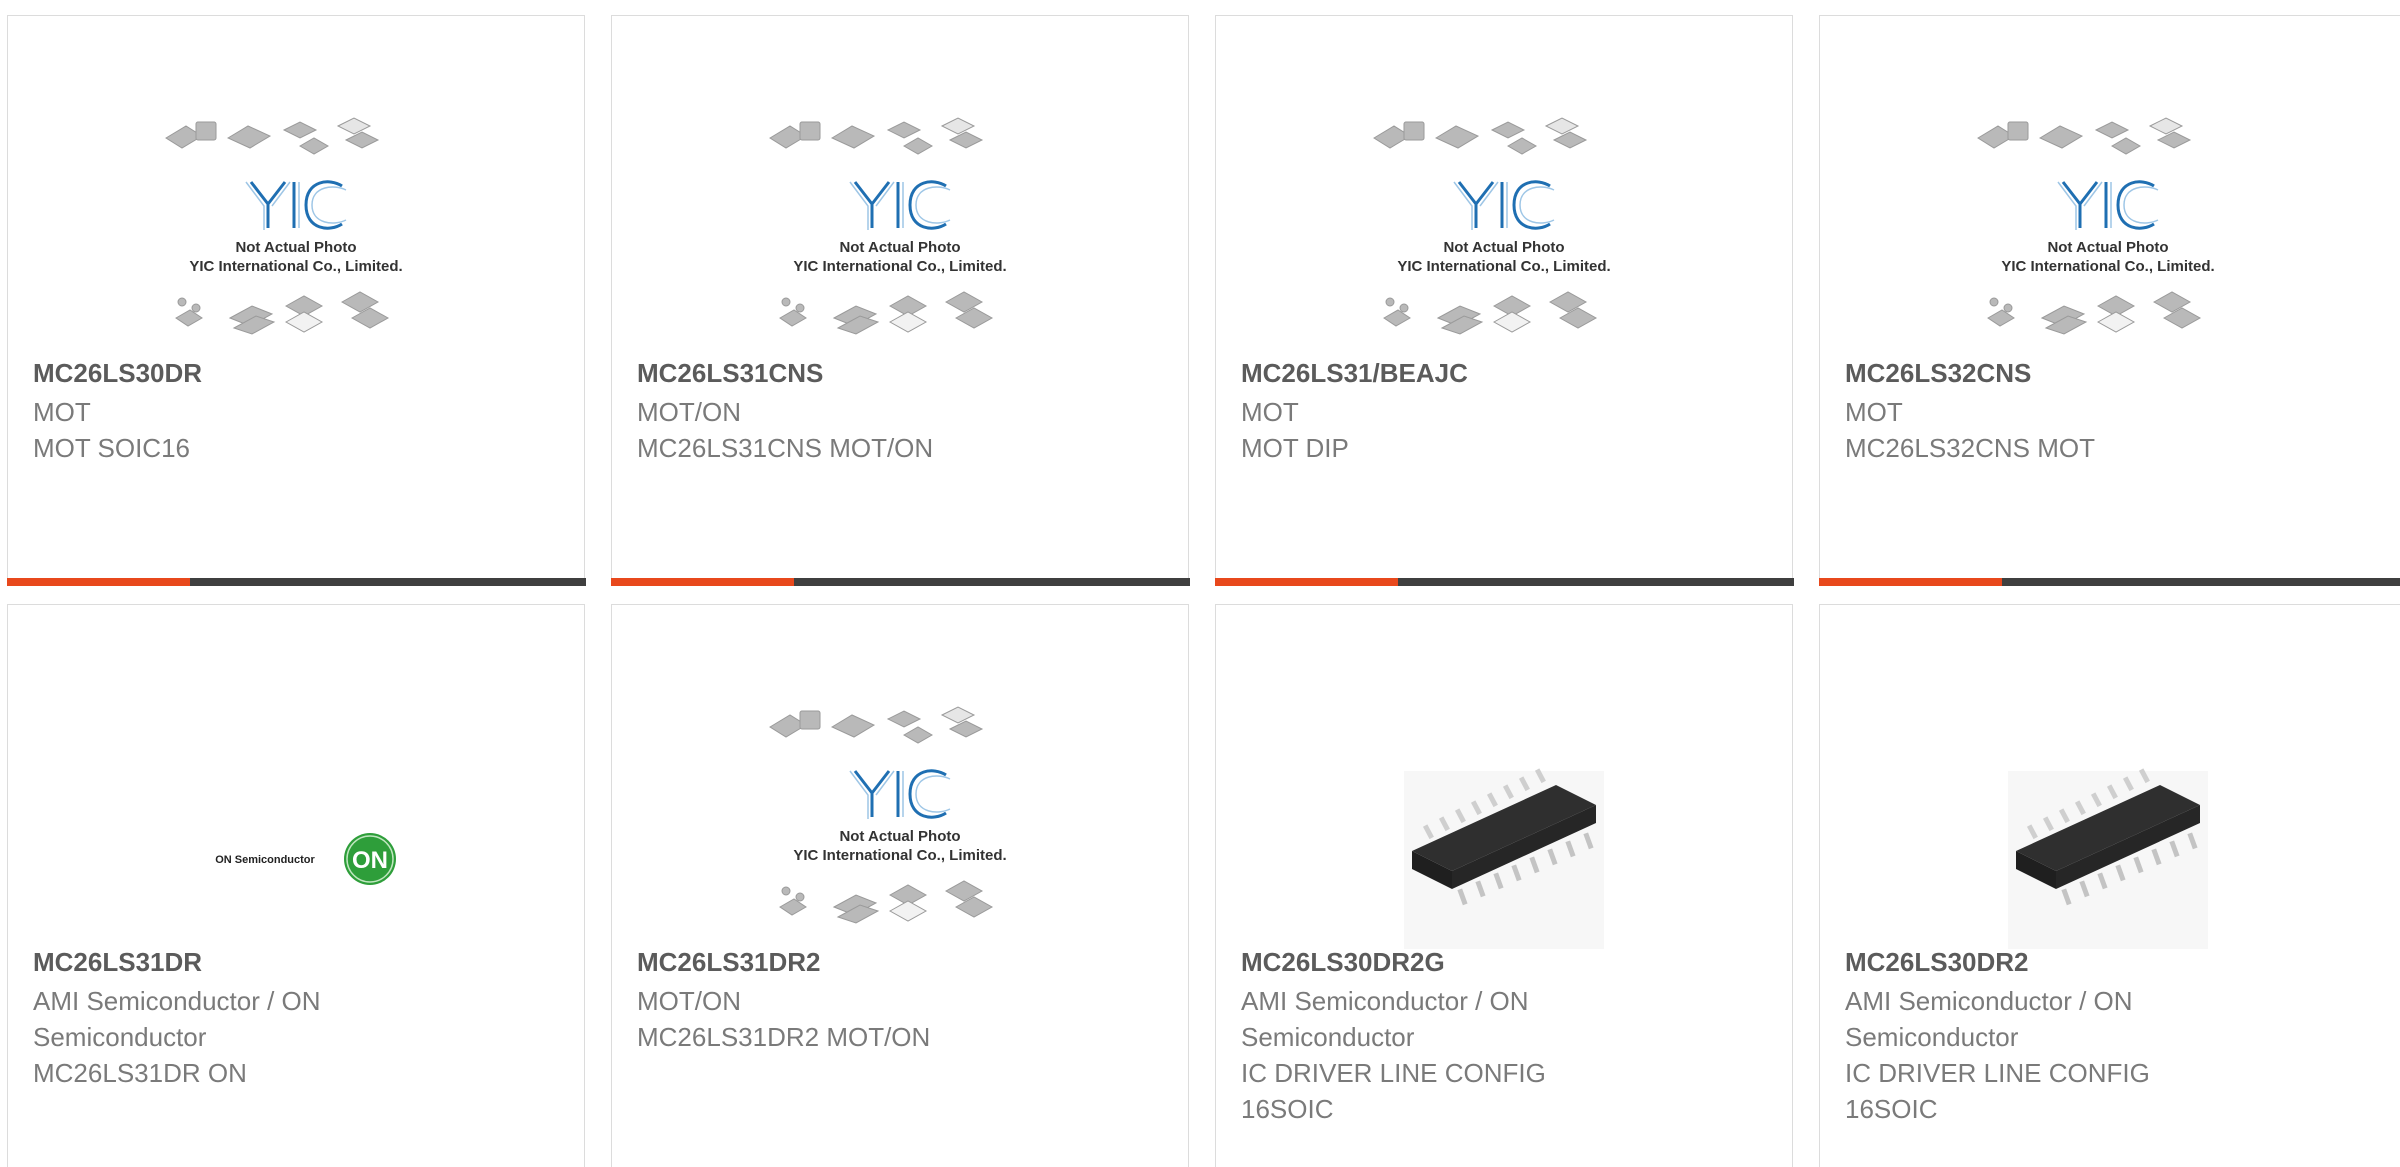  I want to click on on-semiconductor-logo-icon: ON Semiconductor ON, so click(305, 859).